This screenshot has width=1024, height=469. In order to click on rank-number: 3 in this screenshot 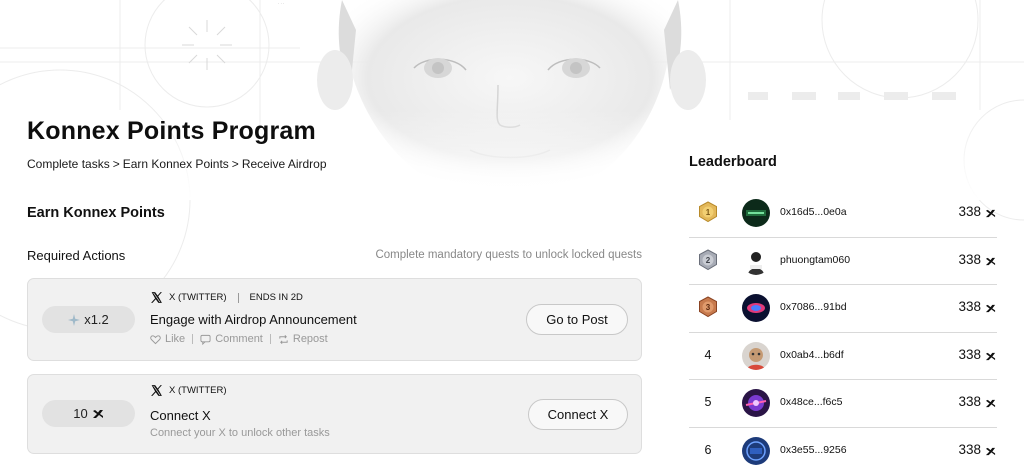, I will do `click(708, 307)`.